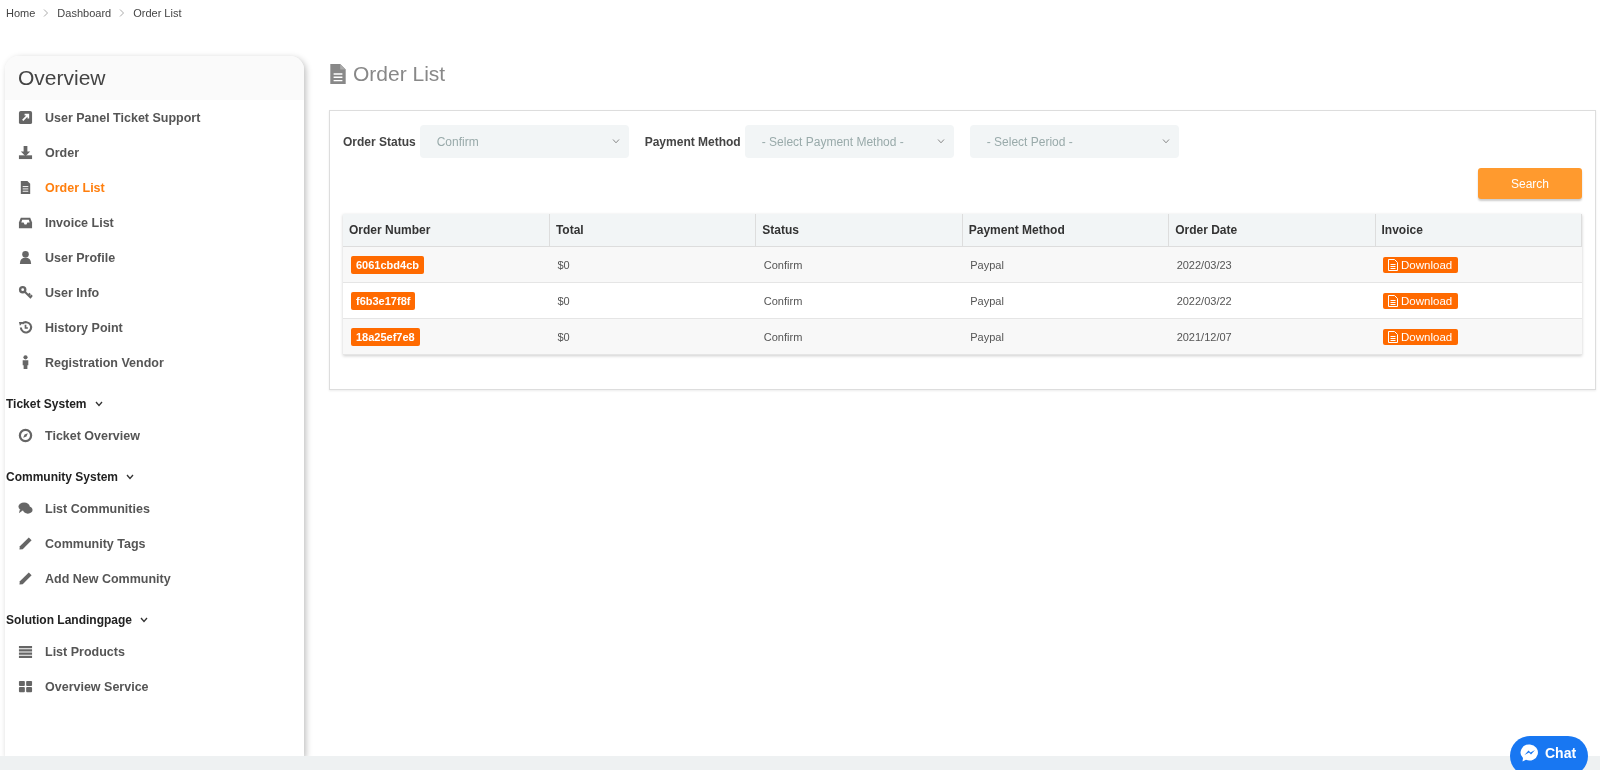 This screenshot has height=770, width=1600. Describe the element at coordinates (25, 686) in the screenshot. I see `grid-icon` at that location.